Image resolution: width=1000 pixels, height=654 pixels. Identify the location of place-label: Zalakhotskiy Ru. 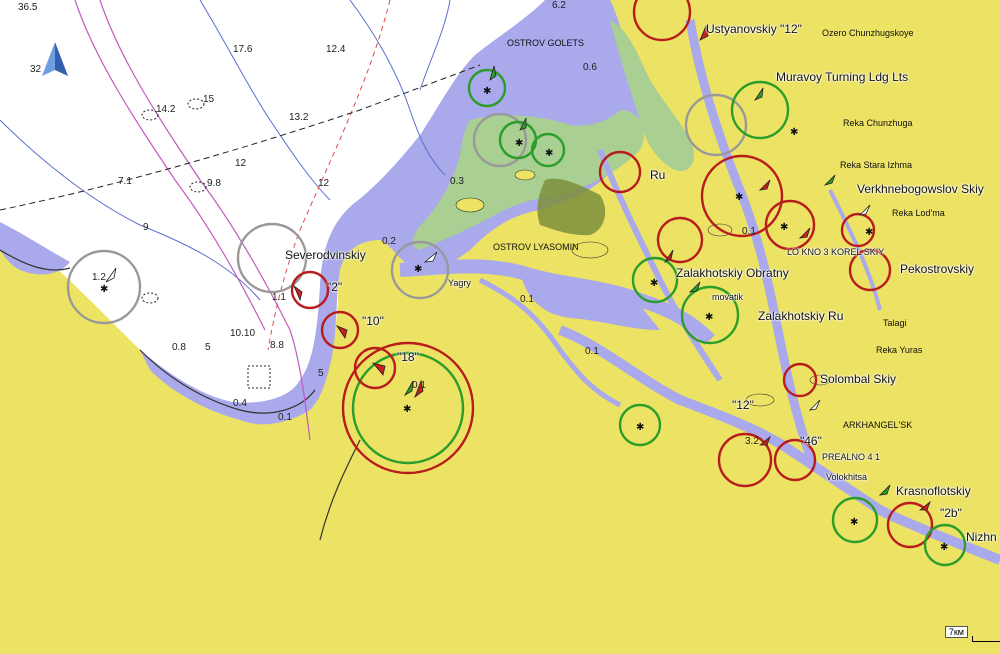
(801, 316).